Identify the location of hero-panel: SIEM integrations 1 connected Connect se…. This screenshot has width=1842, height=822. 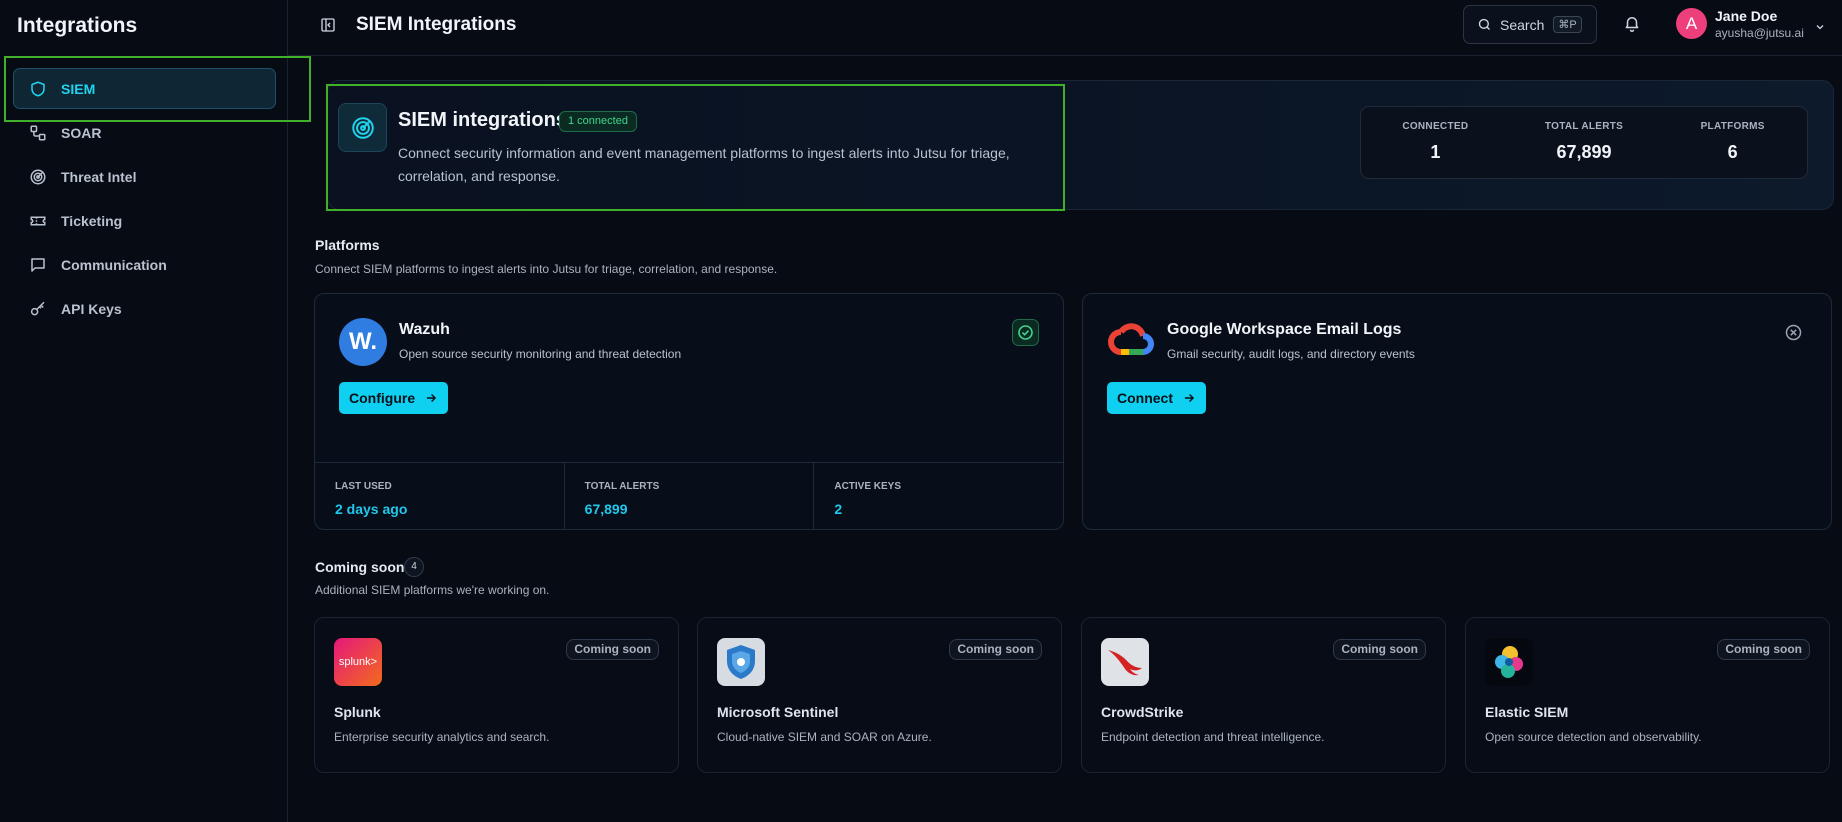
(1080, 145).